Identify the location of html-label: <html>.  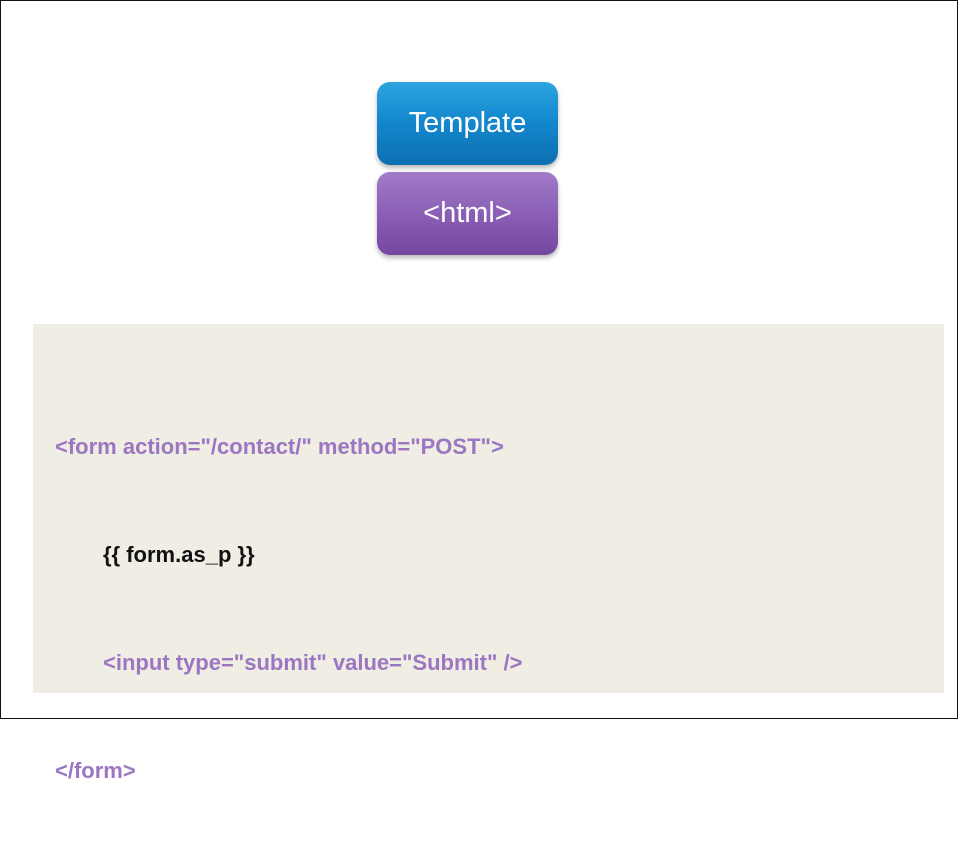
(467, 213).